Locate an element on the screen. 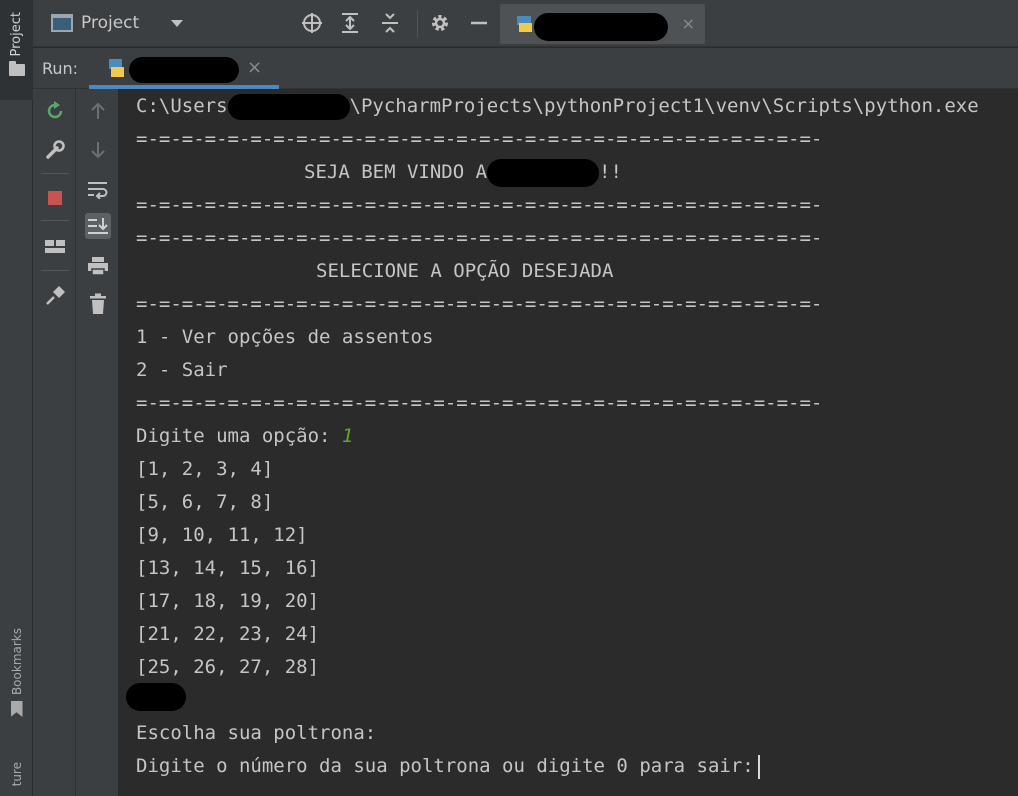 The width and height of the screenshot is (1018, 796). choose-seat-line: Escolha sua poltrona: is located at coordinates (256, 733).